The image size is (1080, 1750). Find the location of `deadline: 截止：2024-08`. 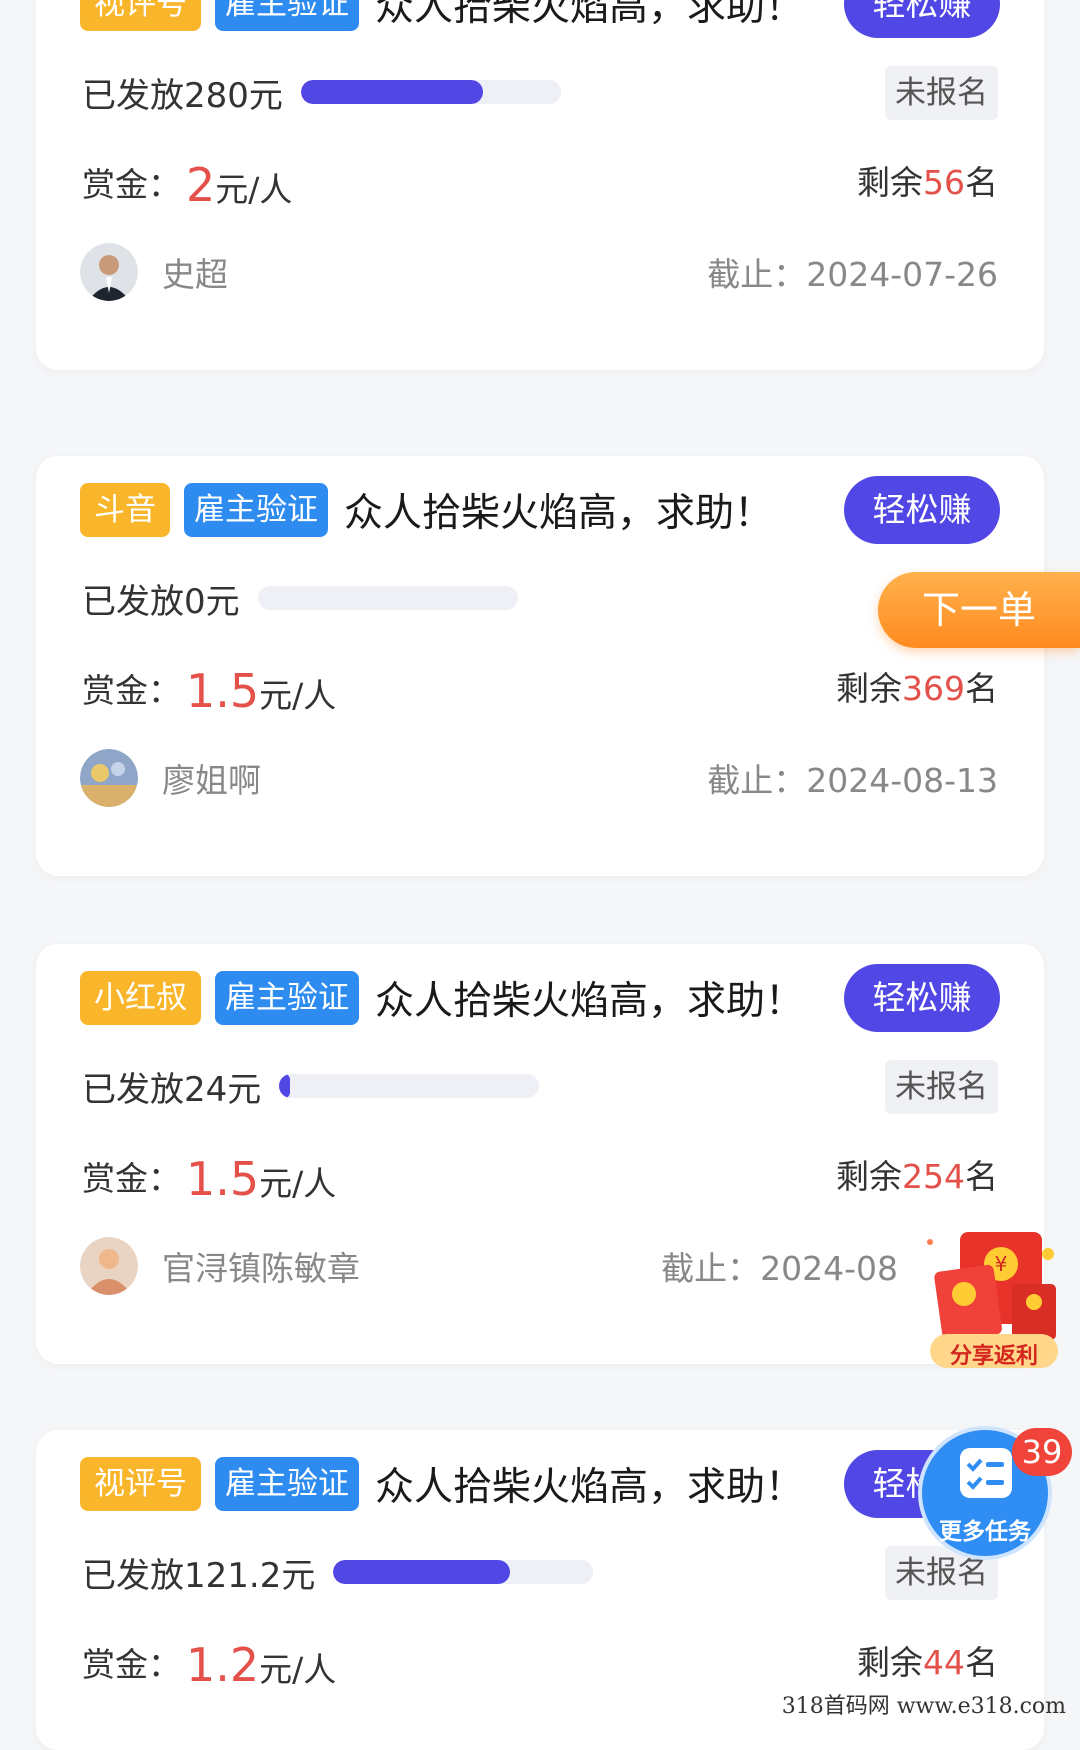

deadline: 截止：2024-08 is located at coordinates (779, 1268).